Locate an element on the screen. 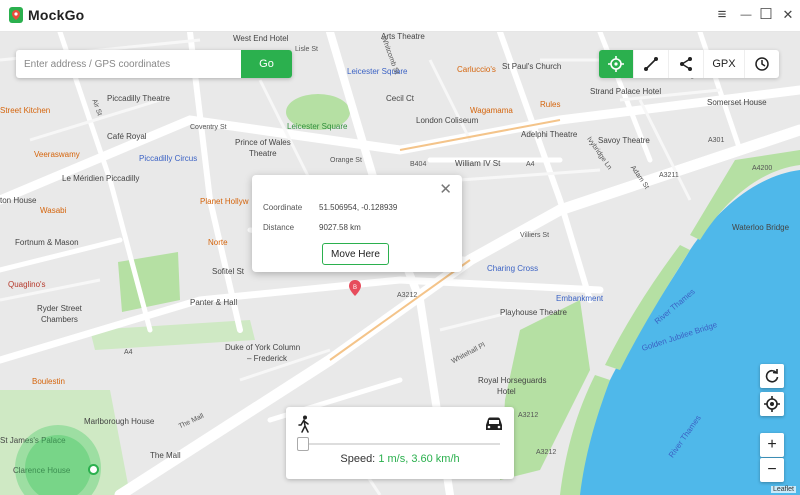 This screenshot has height=495, width=800. map-label: Royal Horseguards is located at coordinates (512, 380).